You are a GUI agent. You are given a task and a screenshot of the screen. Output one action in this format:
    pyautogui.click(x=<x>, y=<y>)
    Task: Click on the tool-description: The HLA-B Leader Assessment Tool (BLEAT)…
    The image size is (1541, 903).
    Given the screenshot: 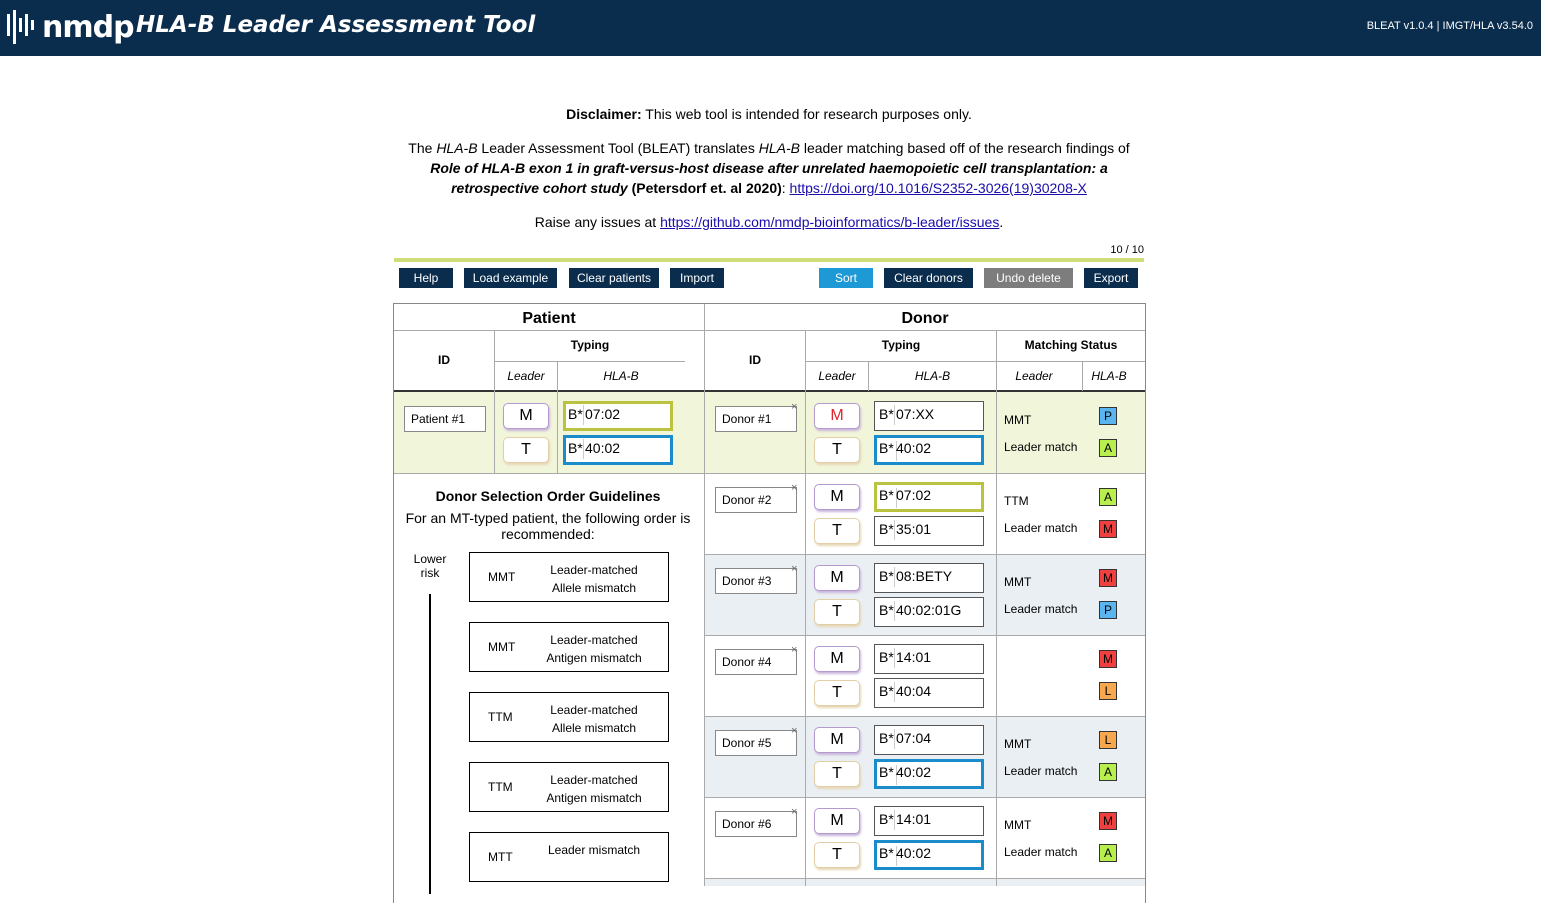 What is the action you would take?
    pyautogui.click(x=769, y=168)
    